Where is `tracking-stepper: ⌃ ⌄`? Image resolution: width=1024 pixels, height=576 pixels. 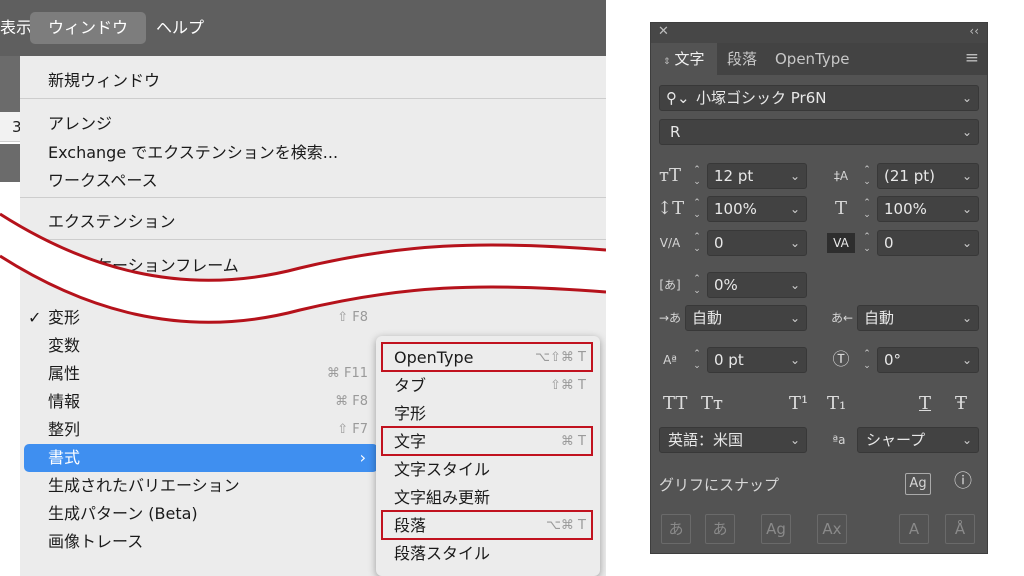 tracking-stepper: ⌃ ⌄ is located at coordinates (867, 243).